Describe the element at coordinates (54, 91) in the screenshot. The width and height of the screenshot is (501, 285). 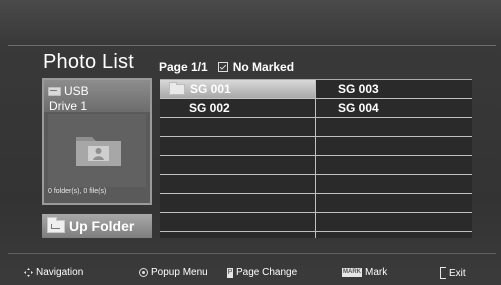
I see `usb-drive-icon` at that location.